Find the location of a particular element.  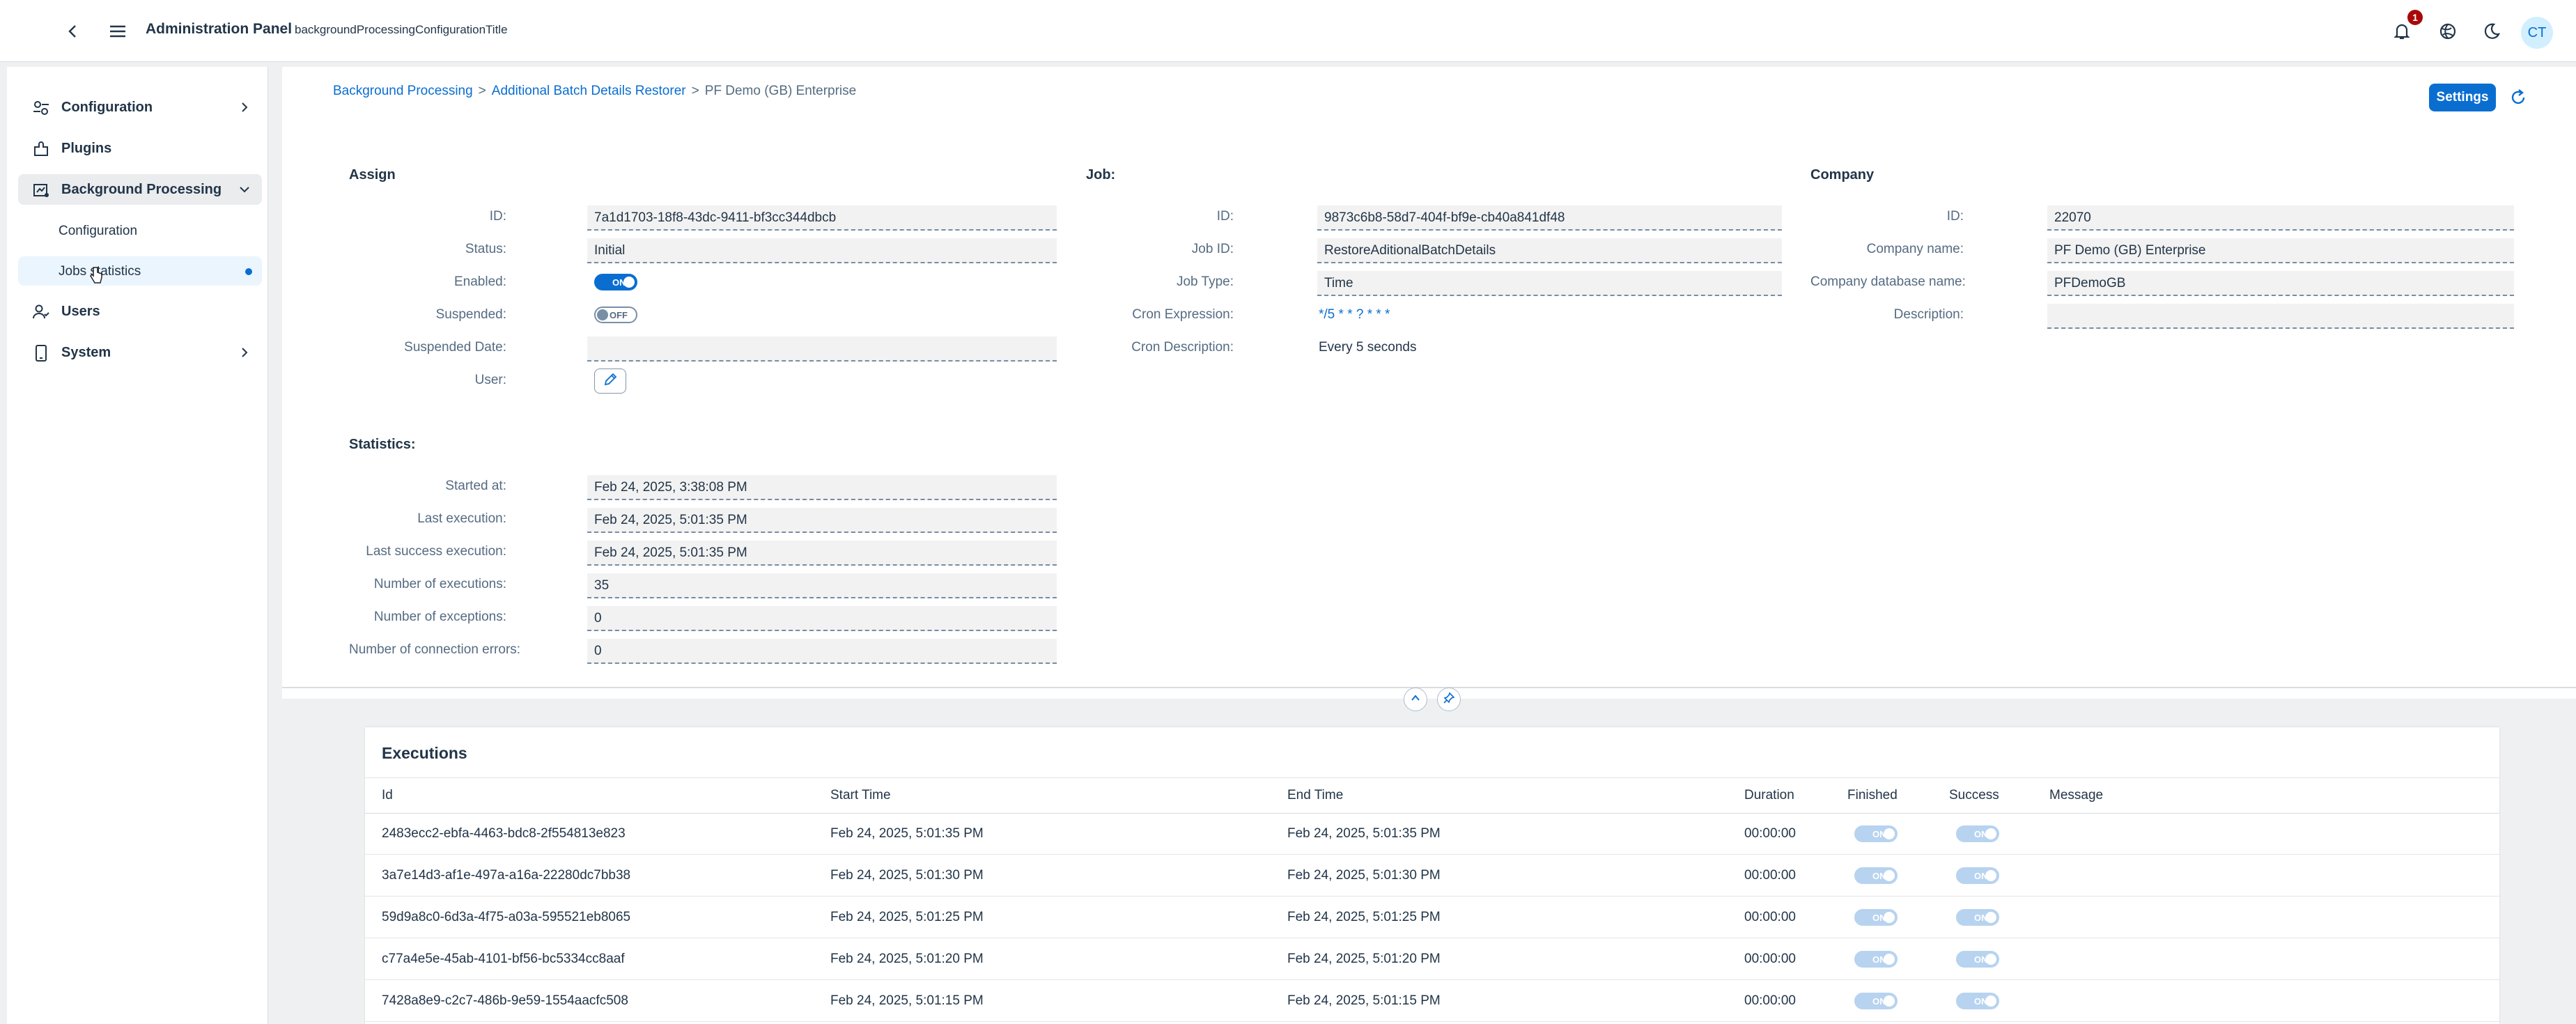

sidebar-item-background-processing: Background Processing is located at coordinates (140, 189).